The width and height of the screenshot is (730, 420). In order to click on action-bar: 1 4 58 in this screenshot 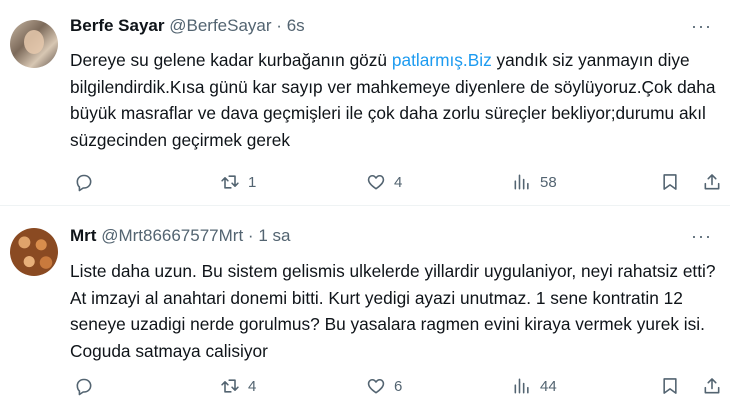, I will do `click(395, 182)`.